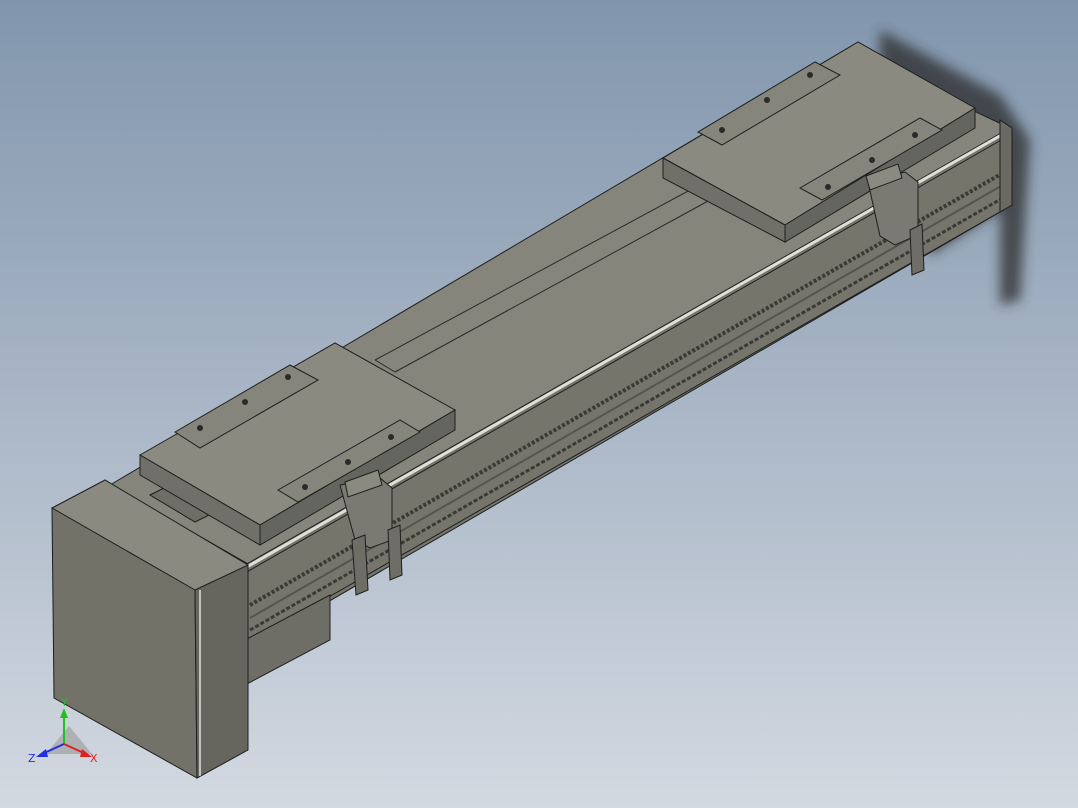 Image resolution: width=1078 pixels, height=808 pixels. Describe the element at coordinates (395, 552) in the screenshot. I see `left-clamp-leg` at that location.